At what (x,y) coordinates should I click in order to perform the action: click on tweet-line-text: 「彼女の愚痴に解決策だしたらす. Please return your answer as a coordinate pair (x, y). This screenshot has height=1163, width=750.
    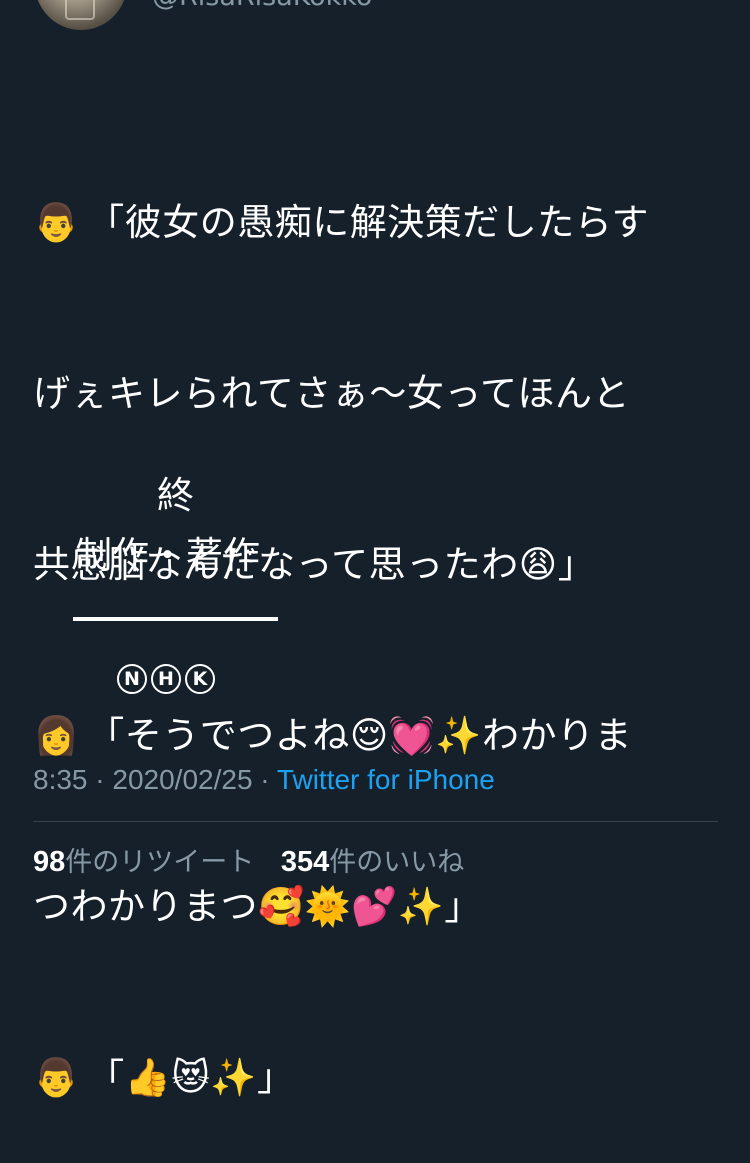
    Looking at the image, I should click on (368, 222).